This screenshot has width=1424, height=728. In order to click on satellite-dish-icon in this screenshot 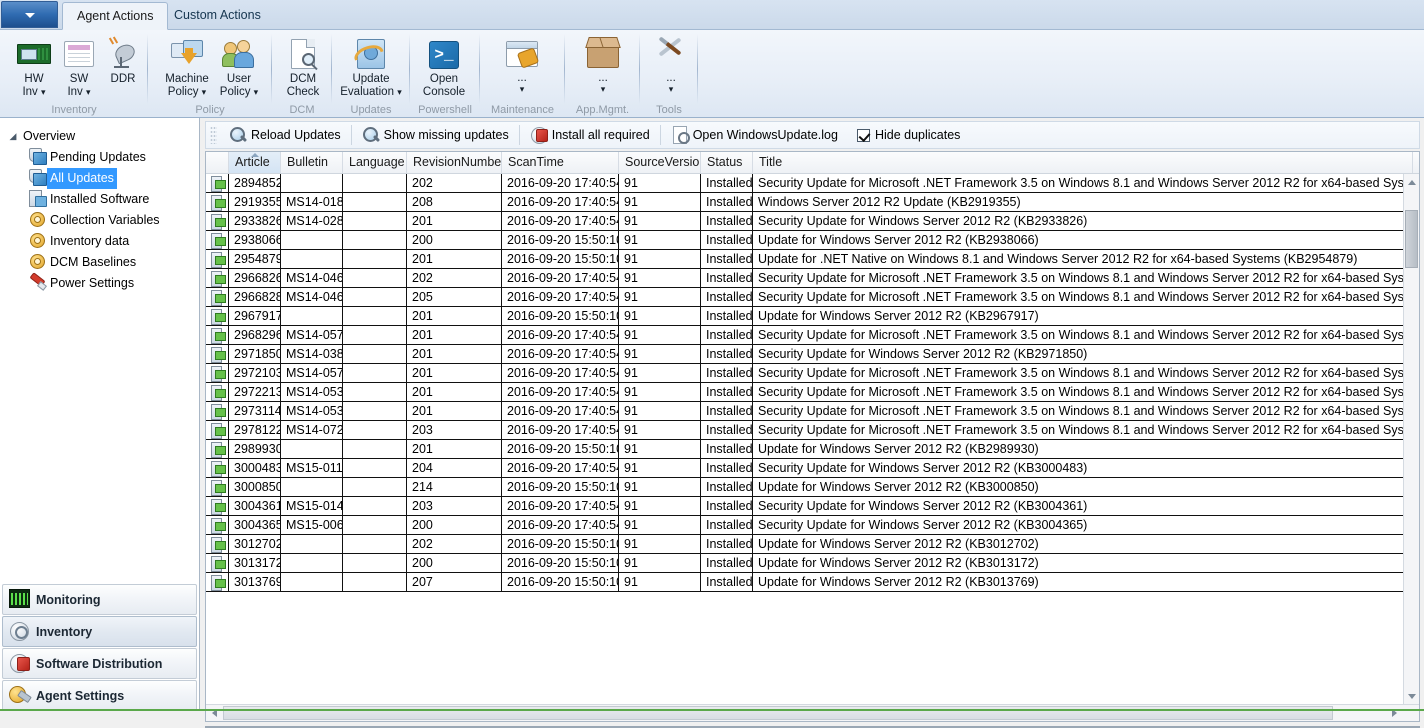, I will do `click(123, 53)`.